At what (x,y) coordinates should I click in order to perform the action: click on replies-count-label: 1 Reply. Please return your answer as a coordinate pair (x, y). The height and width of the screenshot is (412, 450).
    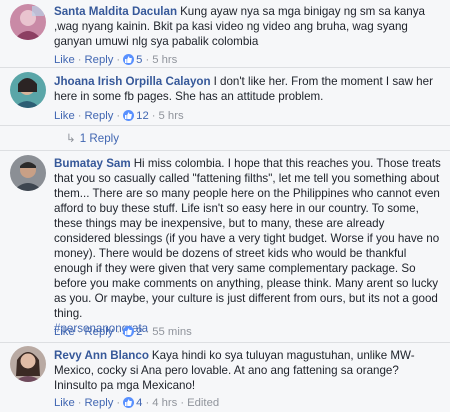
    Looking at the image, I should click on (99, 138).